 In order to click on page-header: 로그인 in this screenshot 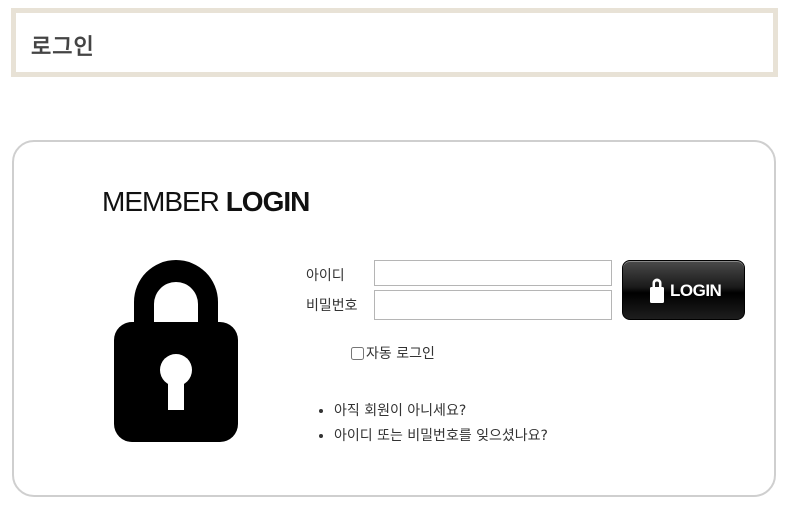, I will do `click(394, 42)`.